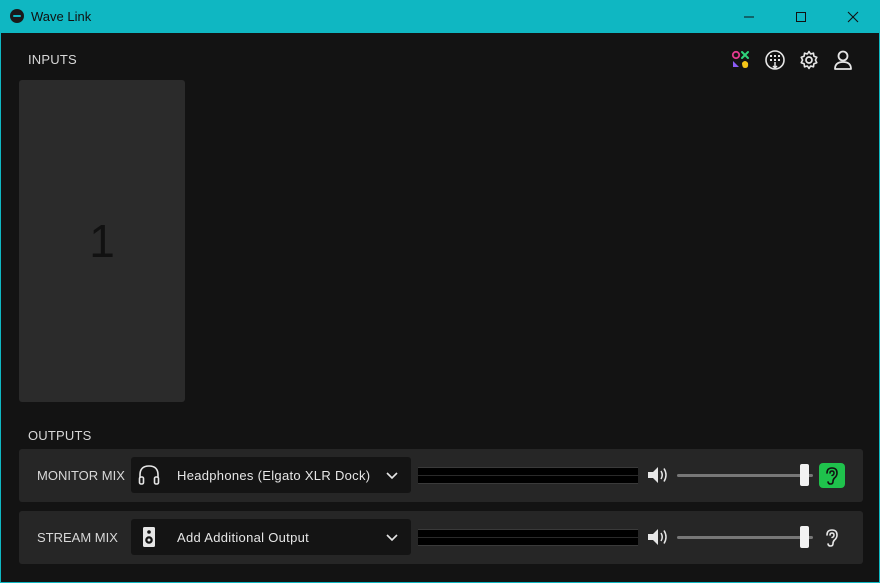 The width and height of the screenshot is (880, 583). Describe the element at coordinates (149, 537) in the screenshot. I see `speaker-icon` at that location.